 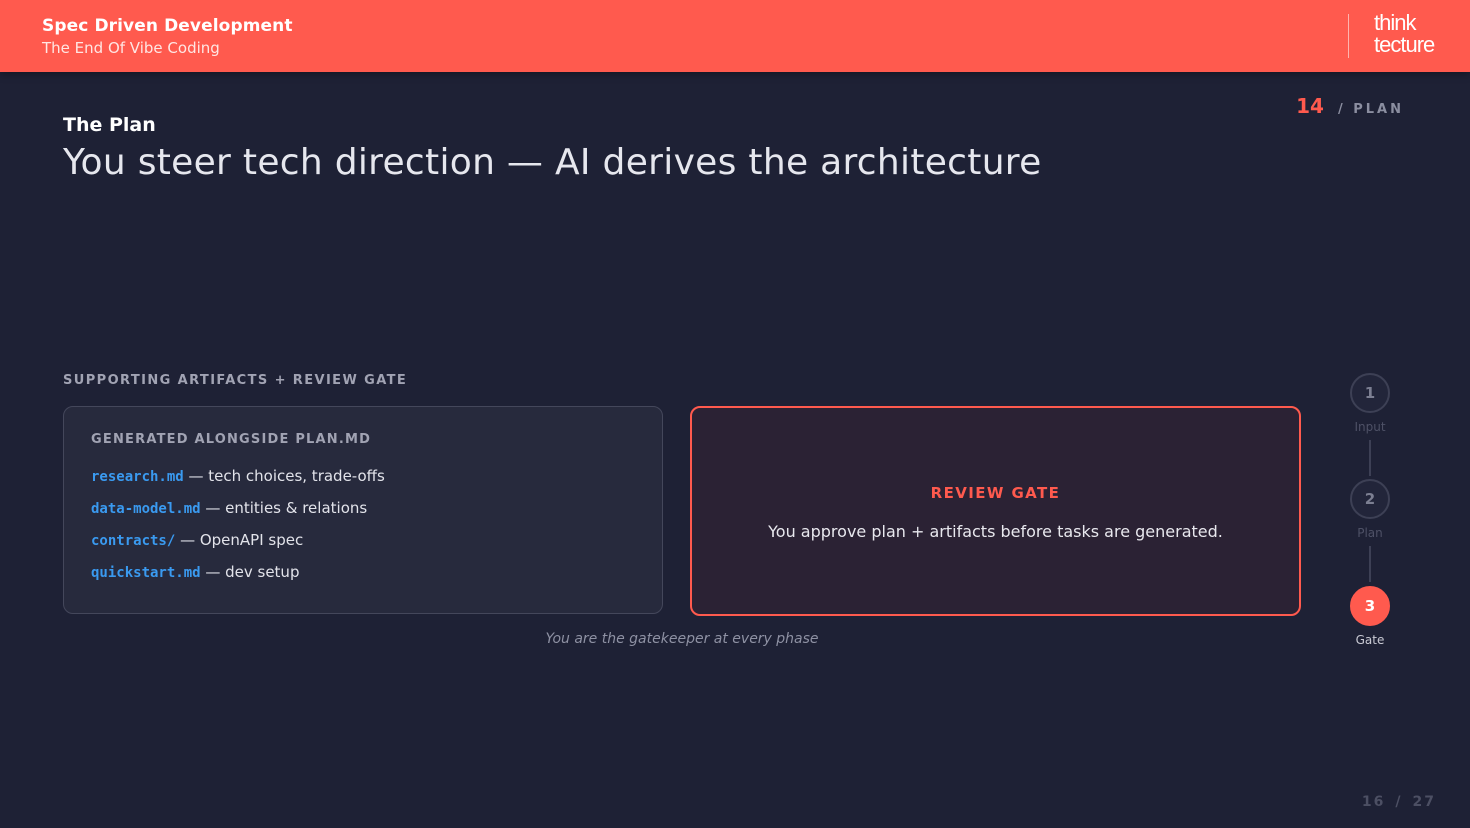 I want to click on phase-number: 14, so click(x=1310, y=106).